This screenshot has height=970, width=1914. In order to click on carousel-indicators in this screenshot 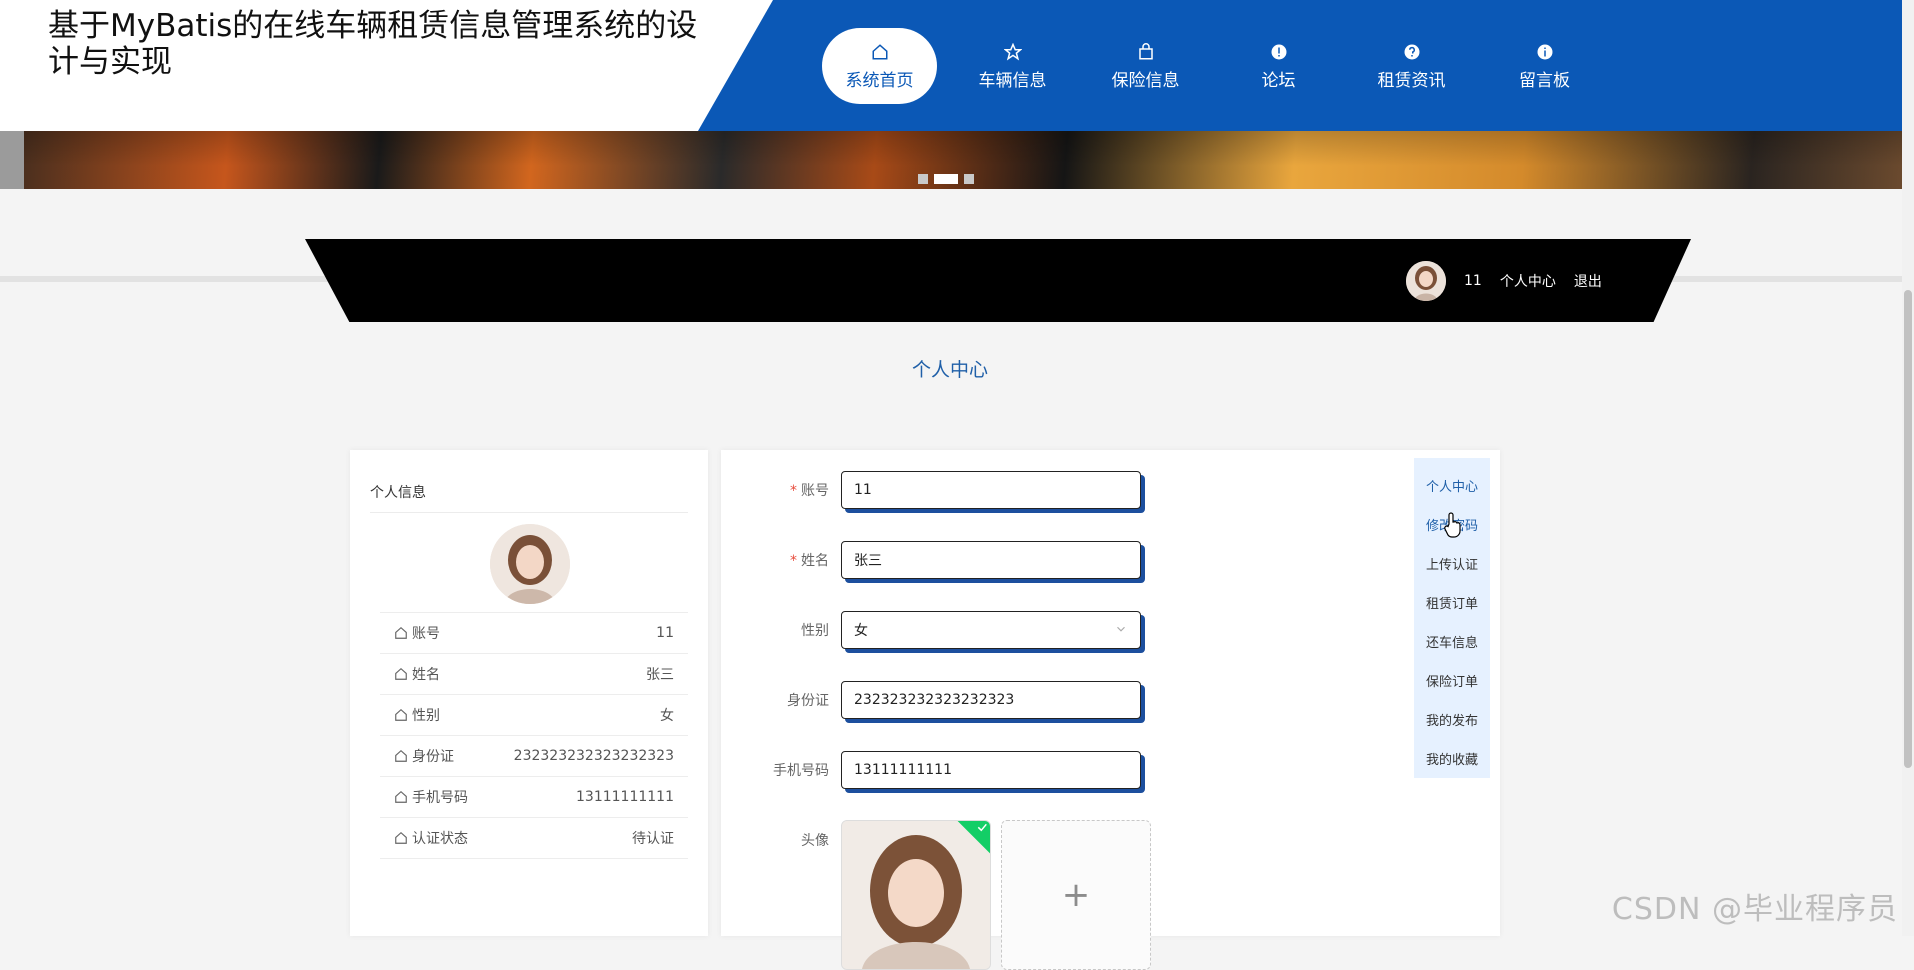, I will do `click(946, 179)`.